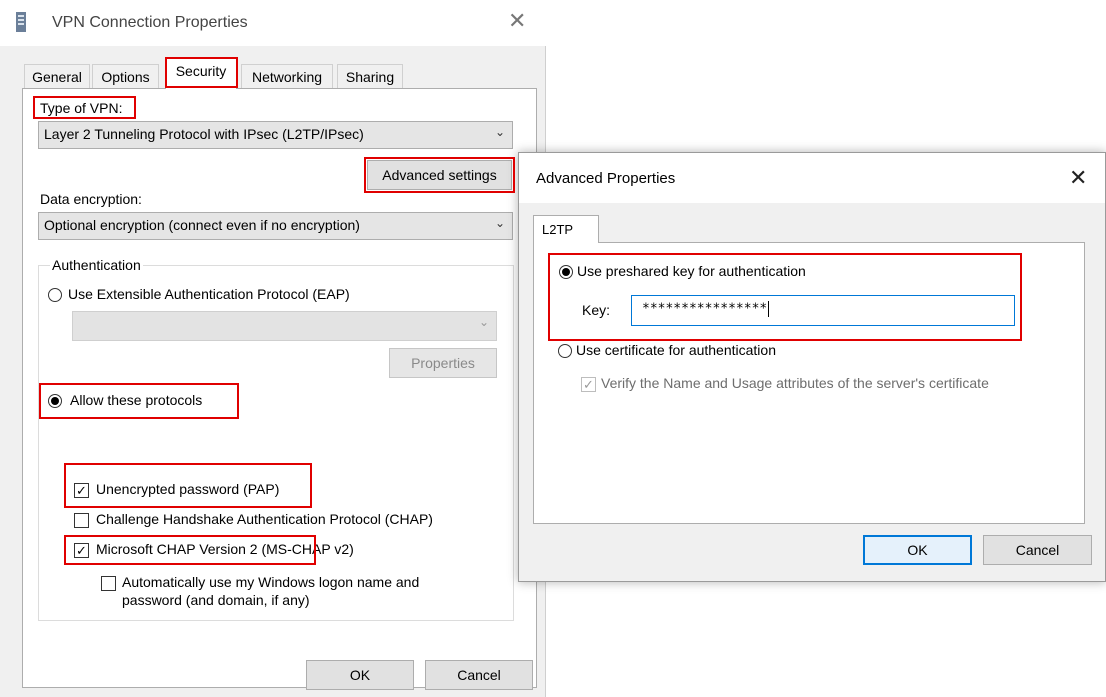  What do you see at coordinates (55, 401) in the screenshot?
I see `allow-protocols-radio` at bounding box center [55, 401].